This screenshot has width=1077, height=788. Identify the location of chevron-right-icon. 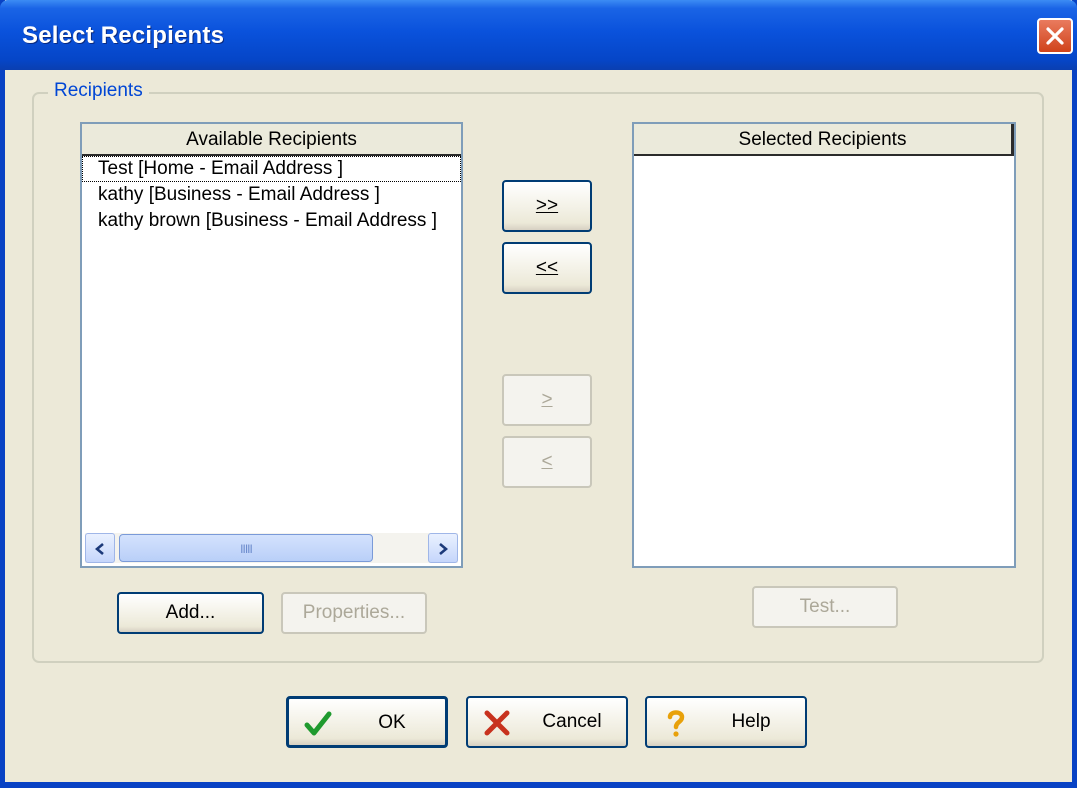
(444, 549).